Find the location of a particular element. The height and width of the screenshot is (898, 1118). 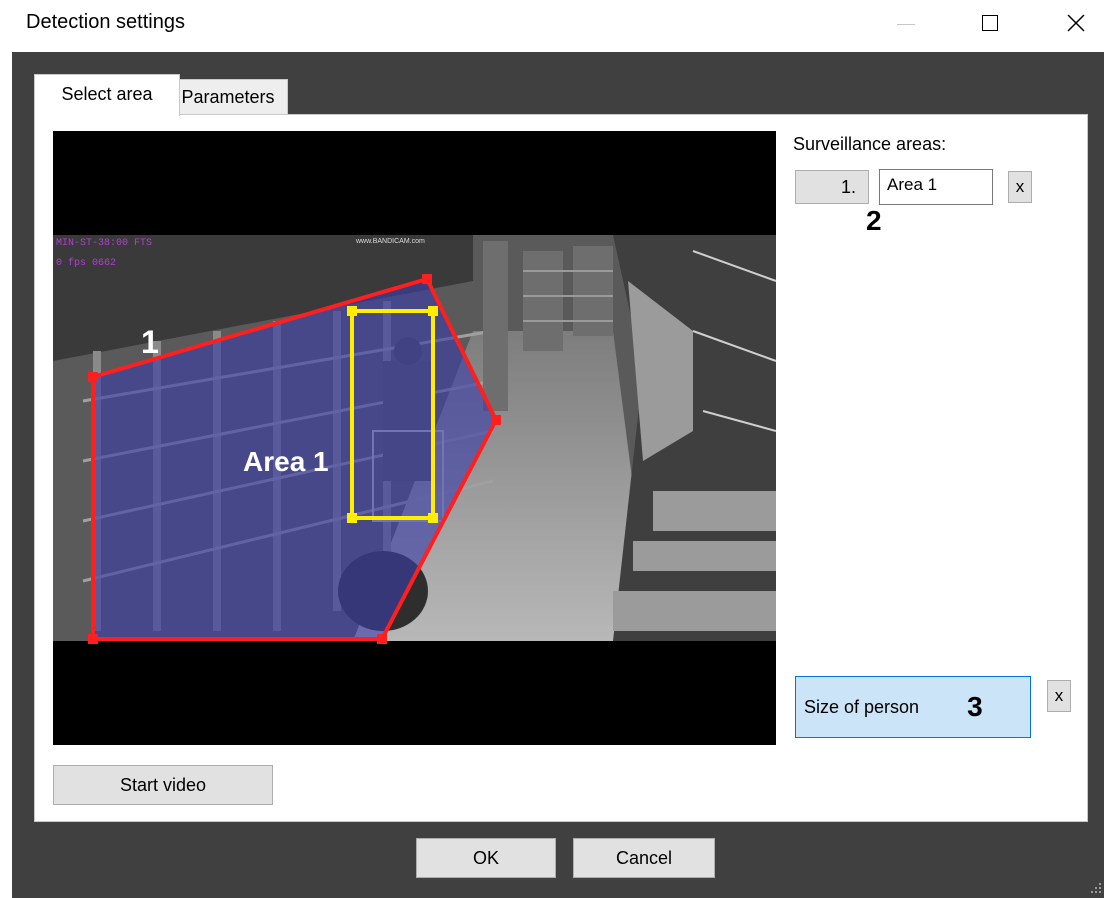

remove-person-size-button: x is located at coordinates (1059, 696).